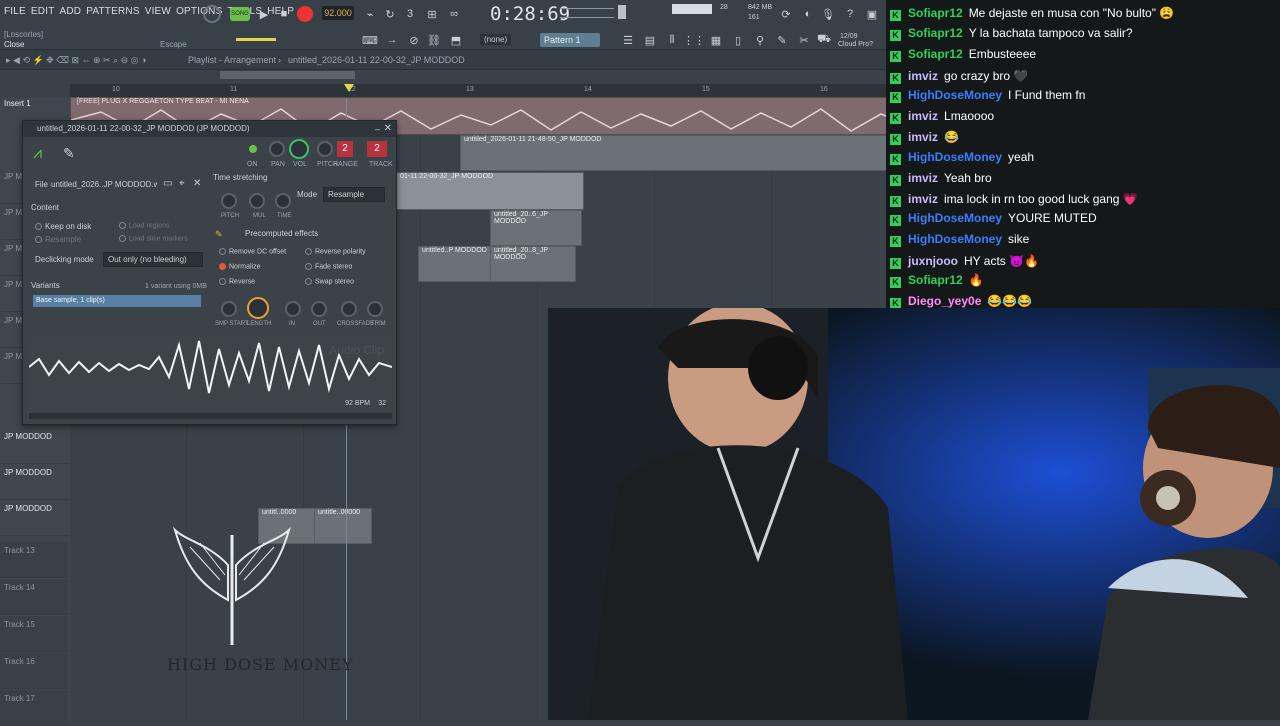 This screenshot has height=726, width=1280. Describe the element at coordinates (34, 634) in the screenshot. I see `track-header: Track 15` at that location.